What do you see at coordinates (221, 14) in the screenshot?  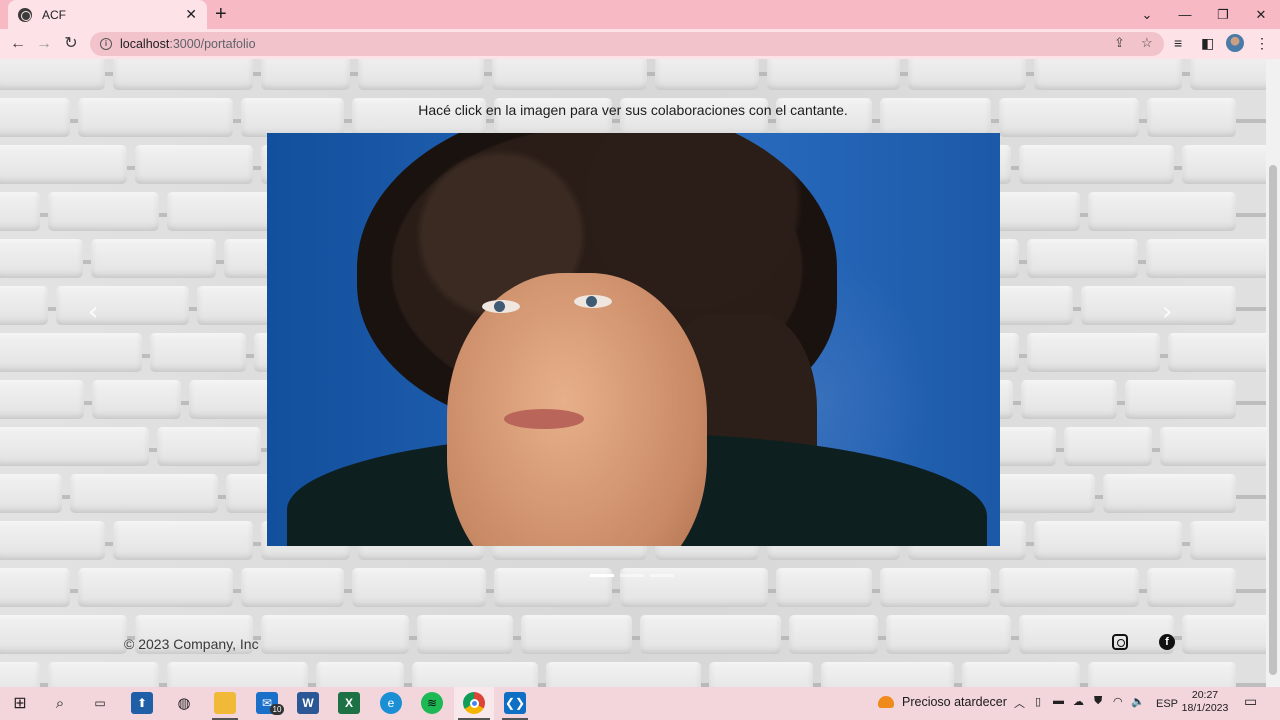 I see `new-tab-button: +` at bounding box center [221, 14].